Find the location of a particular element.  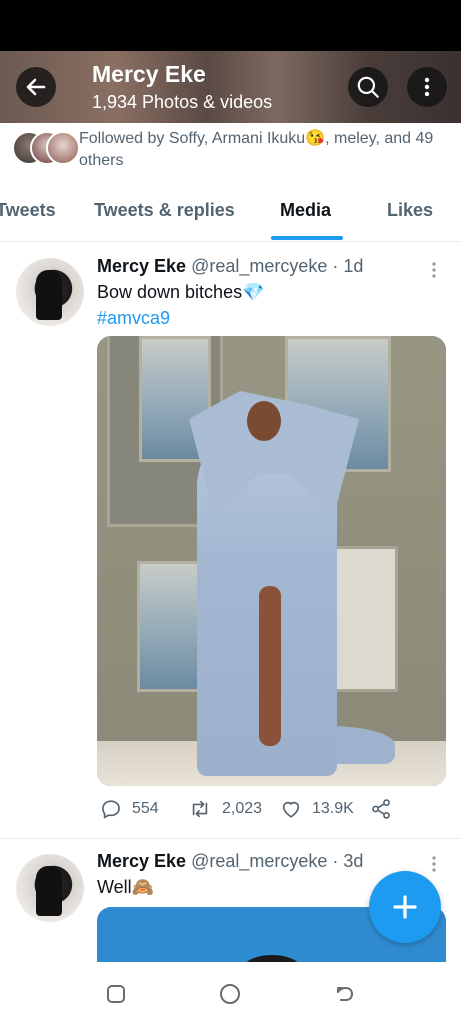

home-button is located at coordinates (230, 994).